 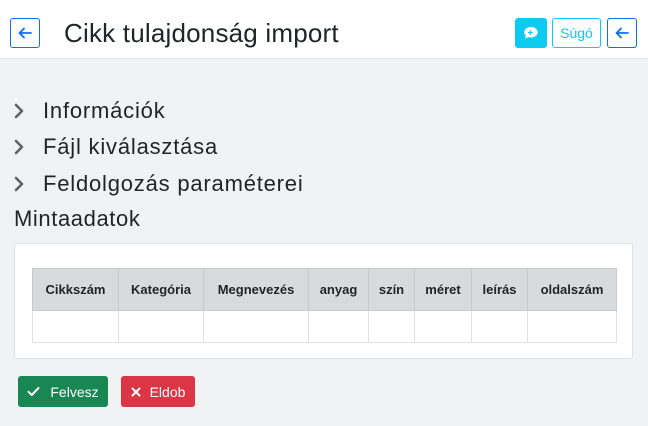 I want to click on chat-button, so click(x=531, y=33).